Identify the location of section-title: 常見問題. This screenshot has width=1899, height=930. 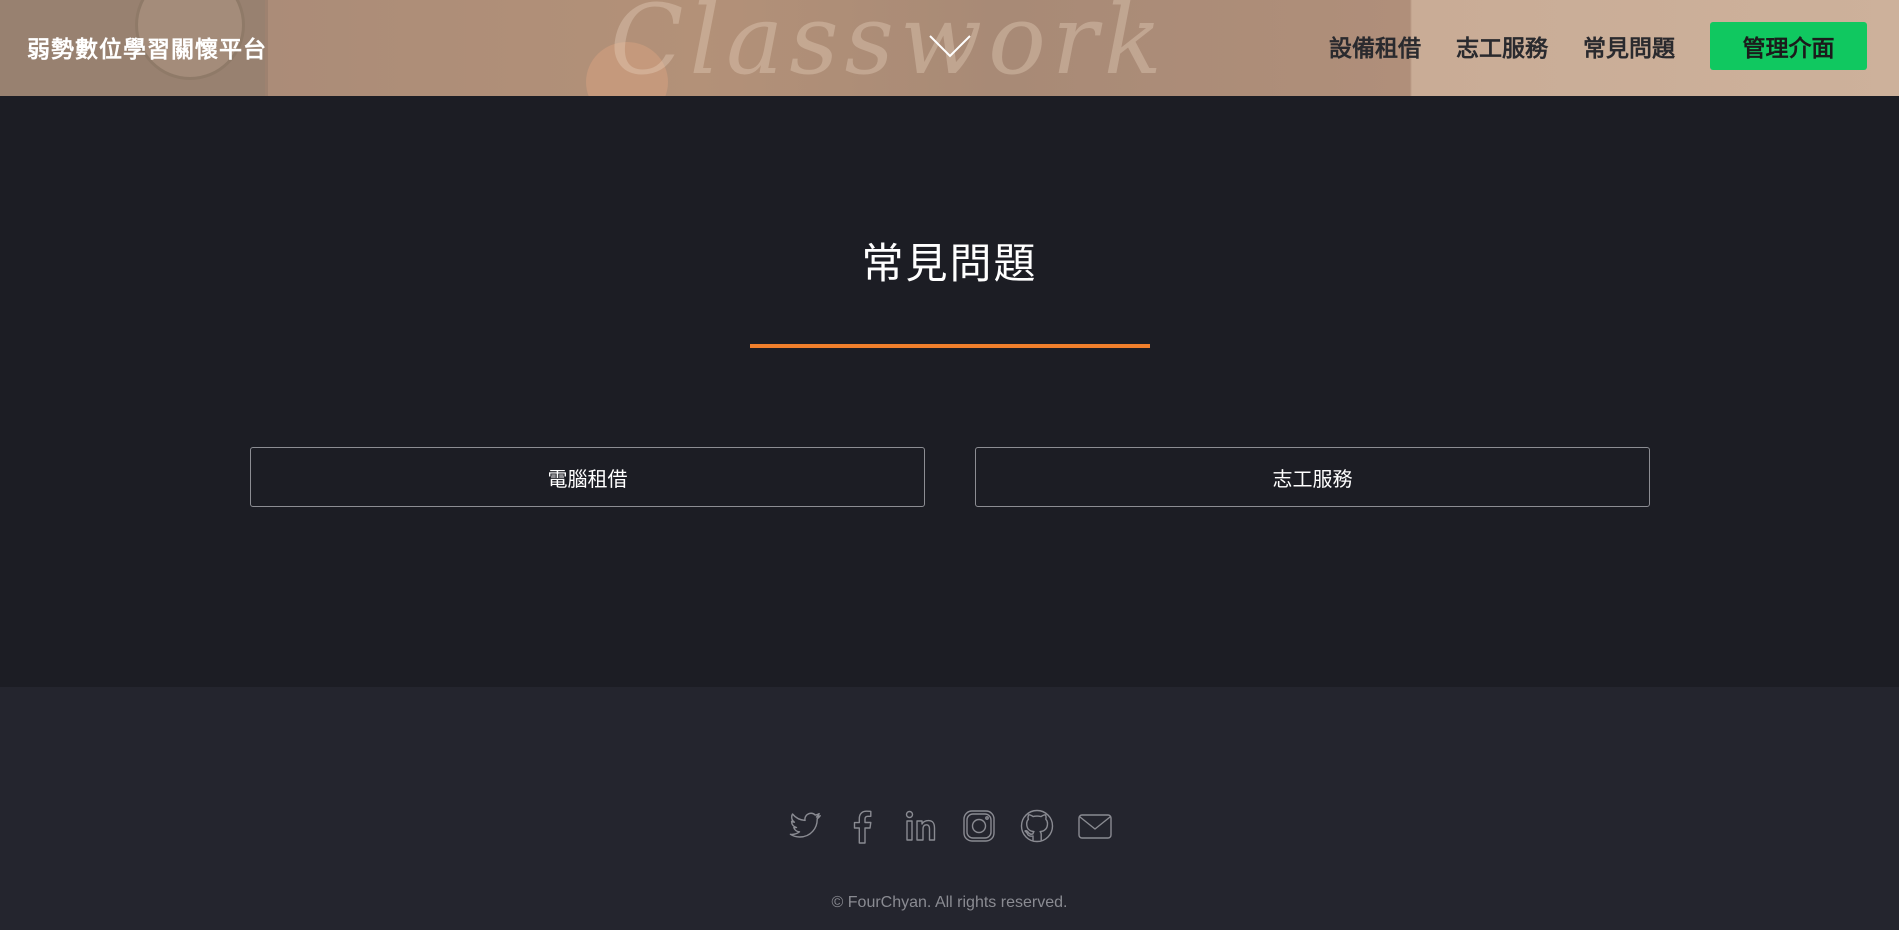
(949, 263).